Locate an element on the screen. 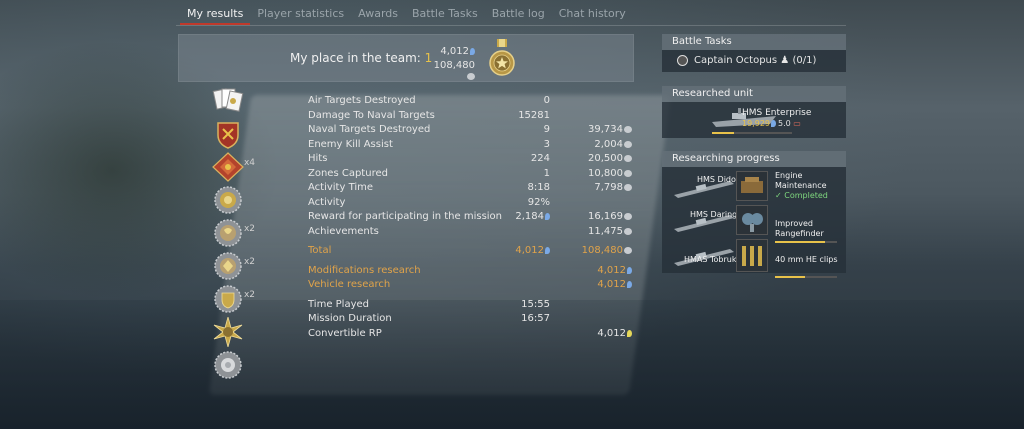  place-rp-total: 4,012 is located at coordinates (450, 51).